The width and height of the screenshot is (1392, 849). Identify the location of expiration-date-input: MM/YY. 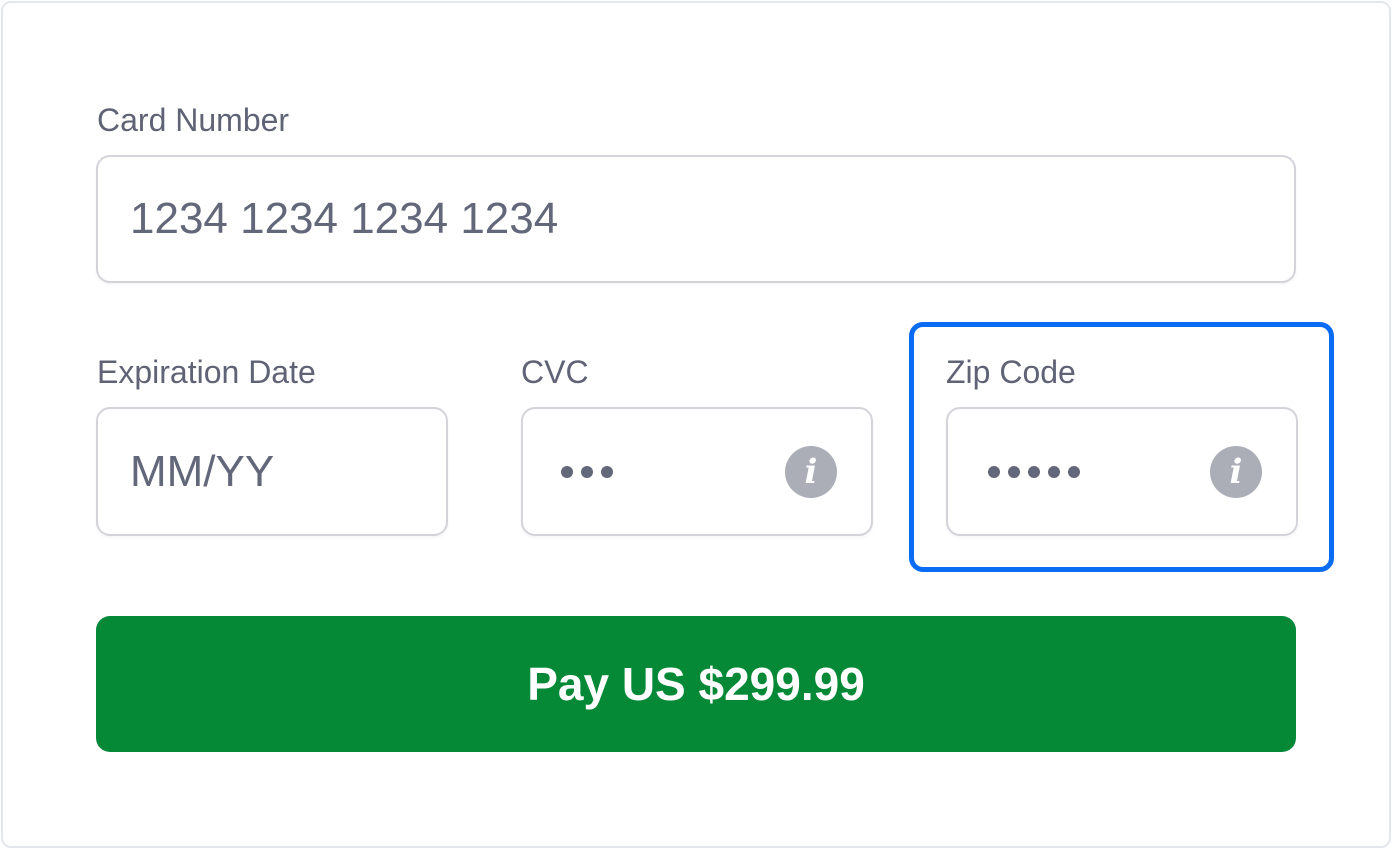
(272, 471).